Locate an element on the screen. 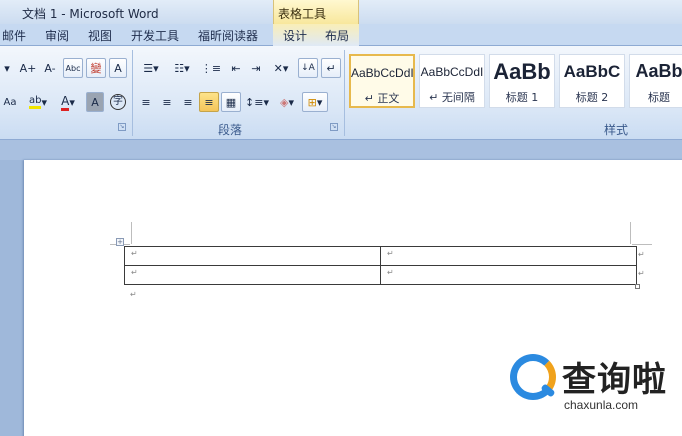  clear-format-button: Abc is located at coordinates (73, 68).